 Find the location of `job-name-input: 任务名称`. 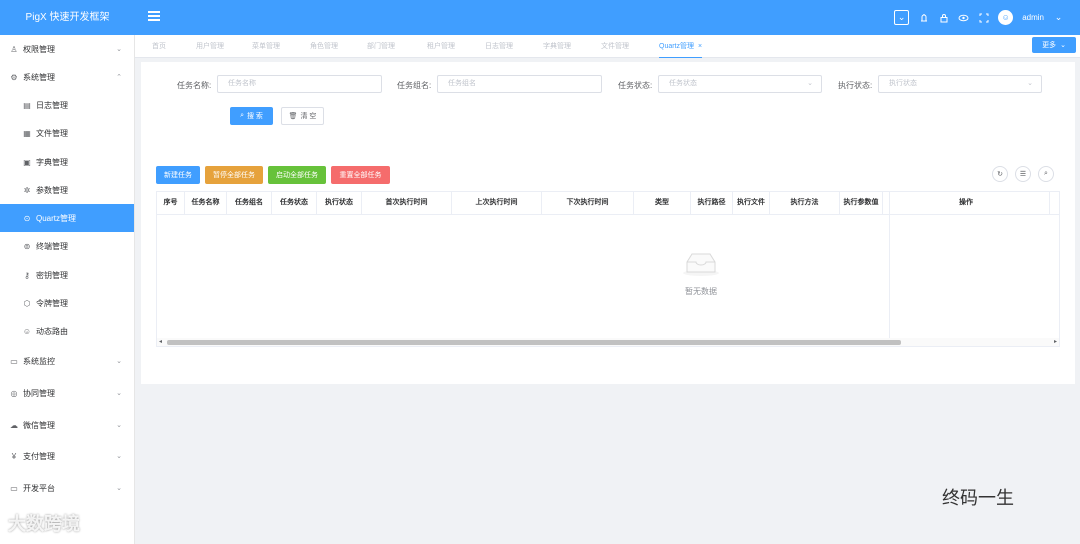

job-name-input: 任务名称 is located at coordinates (299, 84).